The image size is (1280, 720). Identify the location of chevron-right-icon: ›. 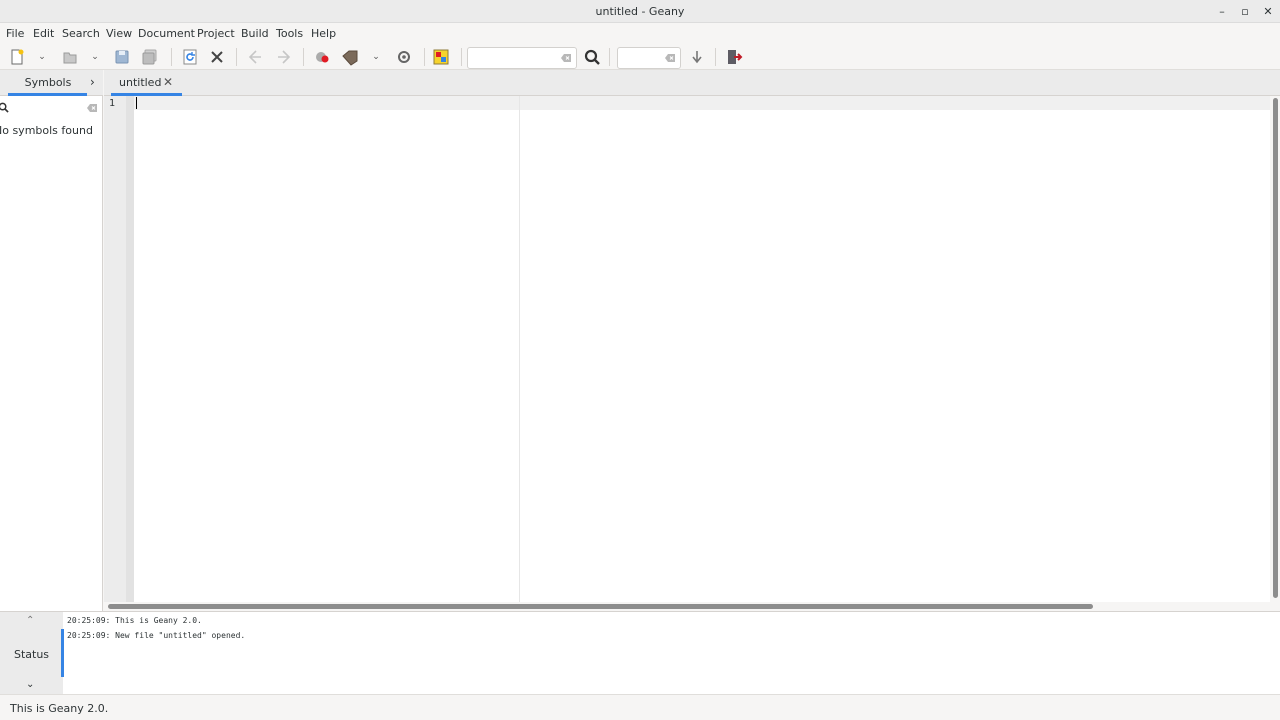
(92, 82).